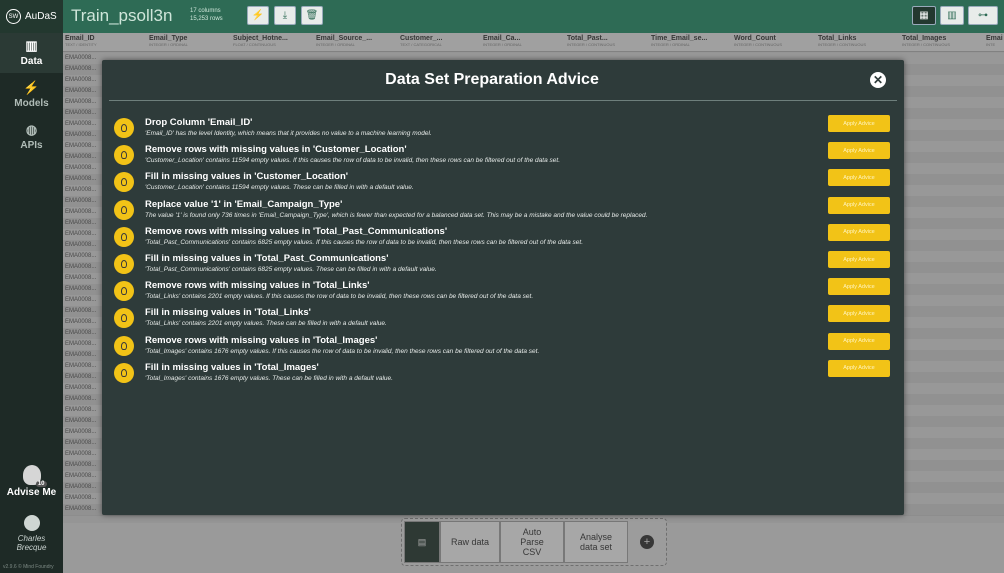 Image resolution: width=1004 pixels, height=573 pixels. Describe the element at coordinates (206, 15) in the screenshot. I see `dataset-meta: 17 columns 15,253 rows` at that location.